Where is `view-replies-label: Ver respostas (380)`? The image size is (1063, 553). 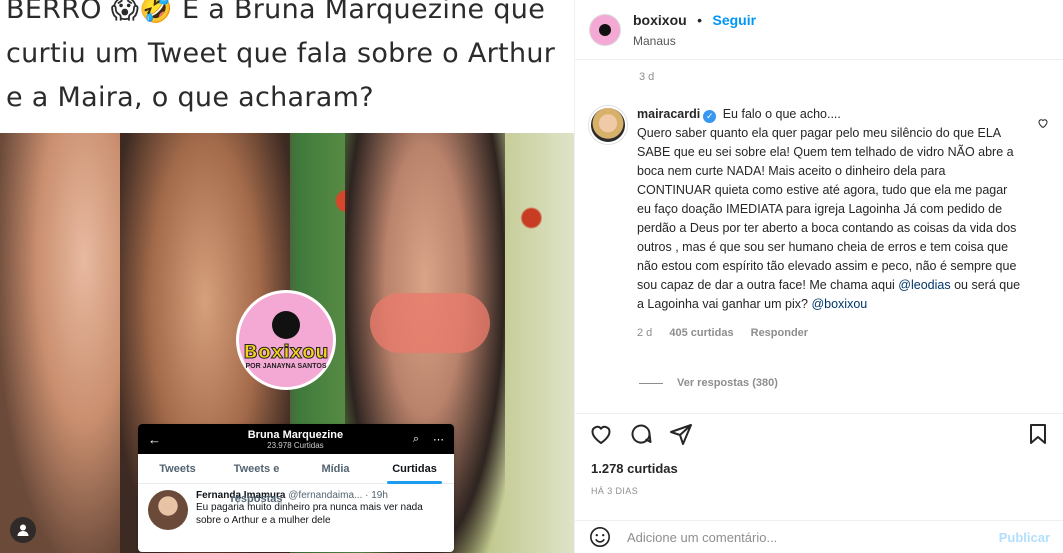
view-replies-label: Ver respostas (380) is located at coordinates (727, 383).